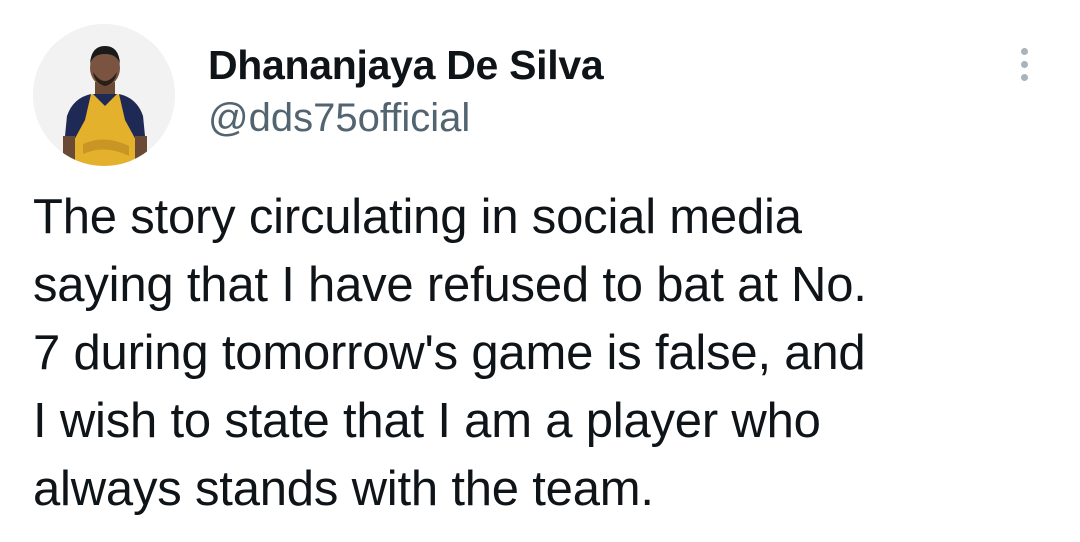  Describe the element at coordinates (406, 65) in the screenshot. I see `author-name: Dhananjaya De Silva` at that location.